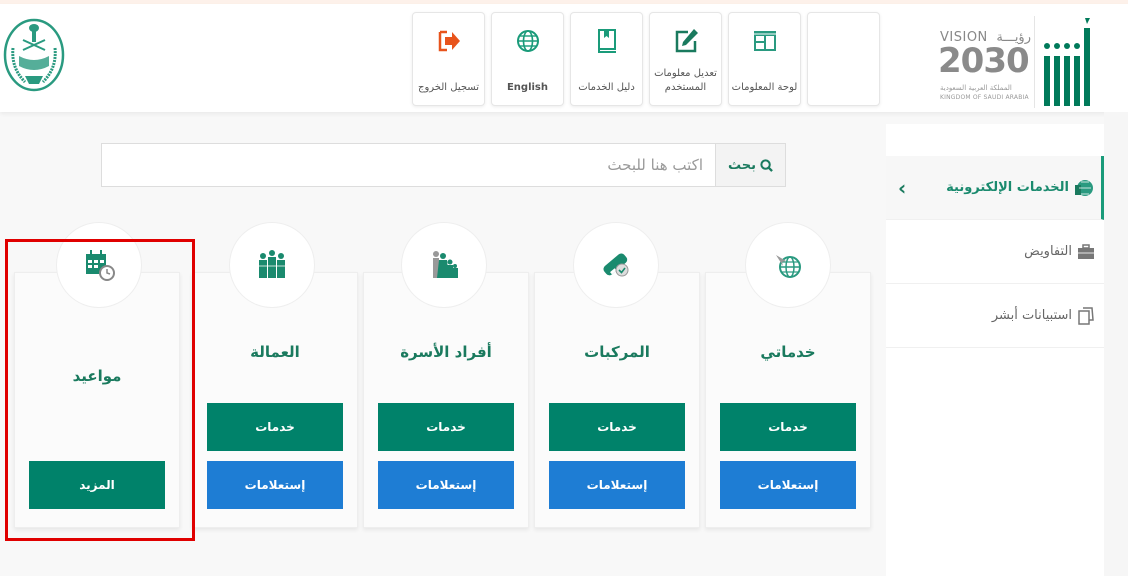 The width and height of the screenshot is (1128, 576). I want to click on vision-sub-en: KINGDOM OF SAUDI ARABIA, so click(984, 97).